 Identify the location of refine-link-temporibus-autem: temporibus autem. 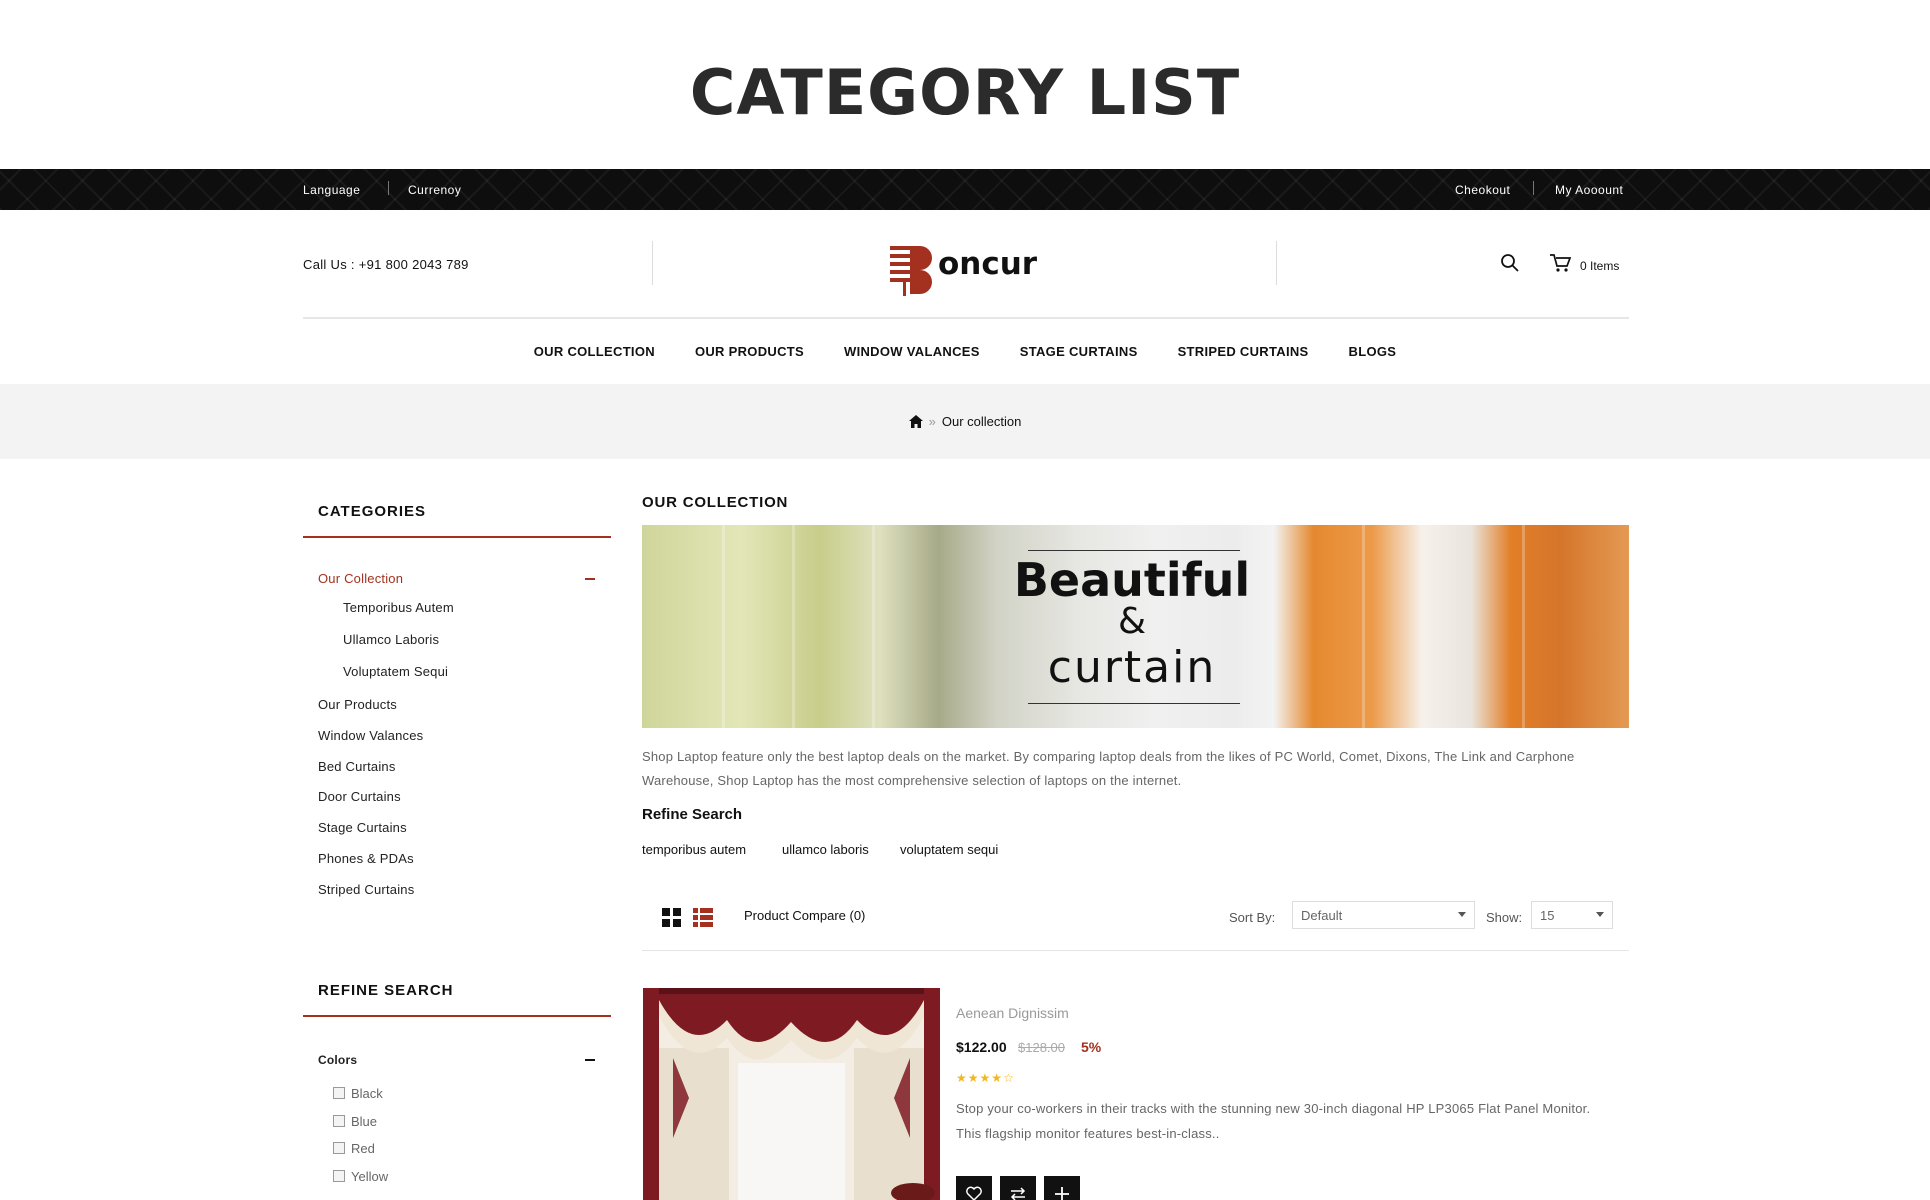
(694, 849).